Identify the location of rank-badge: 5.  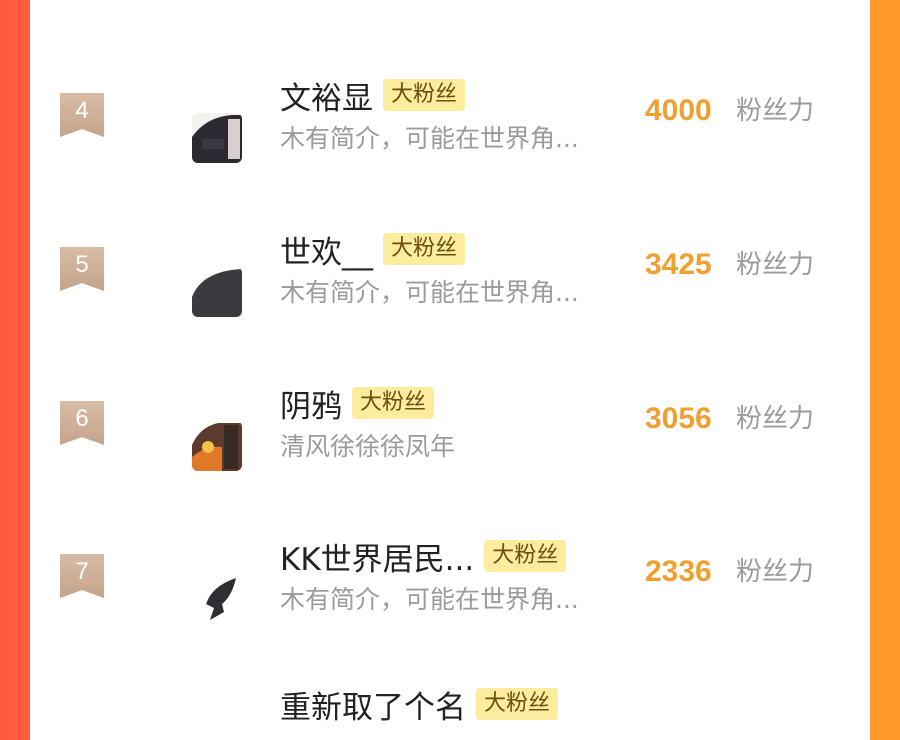
(82, 269).